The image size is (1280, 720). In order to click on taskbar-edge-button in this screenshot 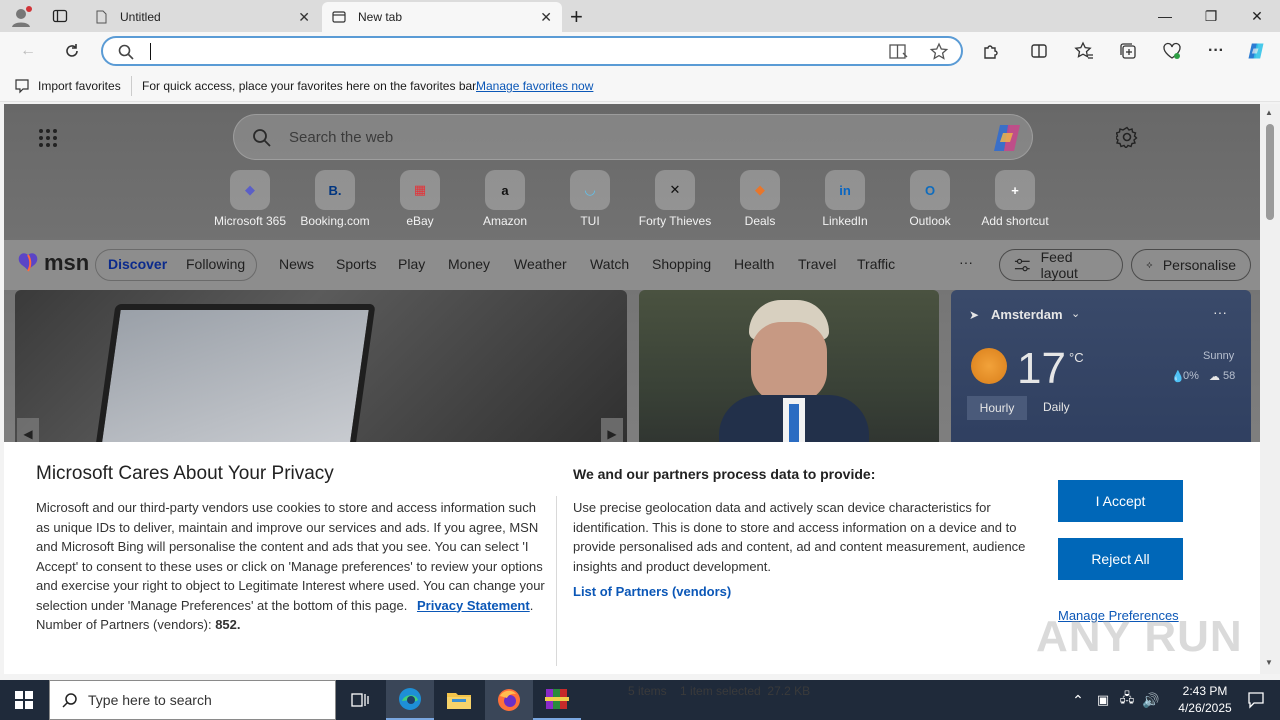, I will do `click(410, 700)`.